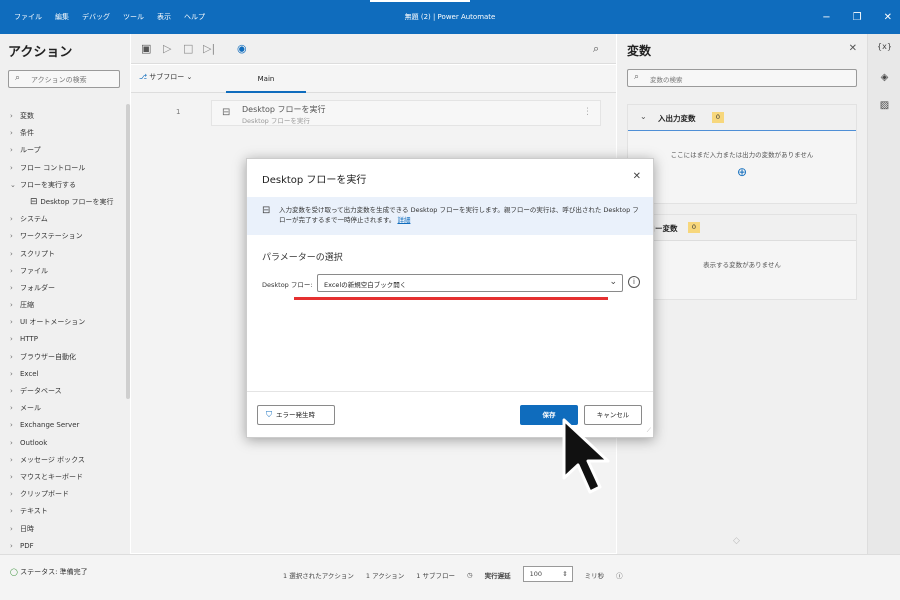 This screenshot has width=900, height=600. Describe the element at coordinates (65, 443) in the screenshot. I see `action-item: › Outlook` at that location.